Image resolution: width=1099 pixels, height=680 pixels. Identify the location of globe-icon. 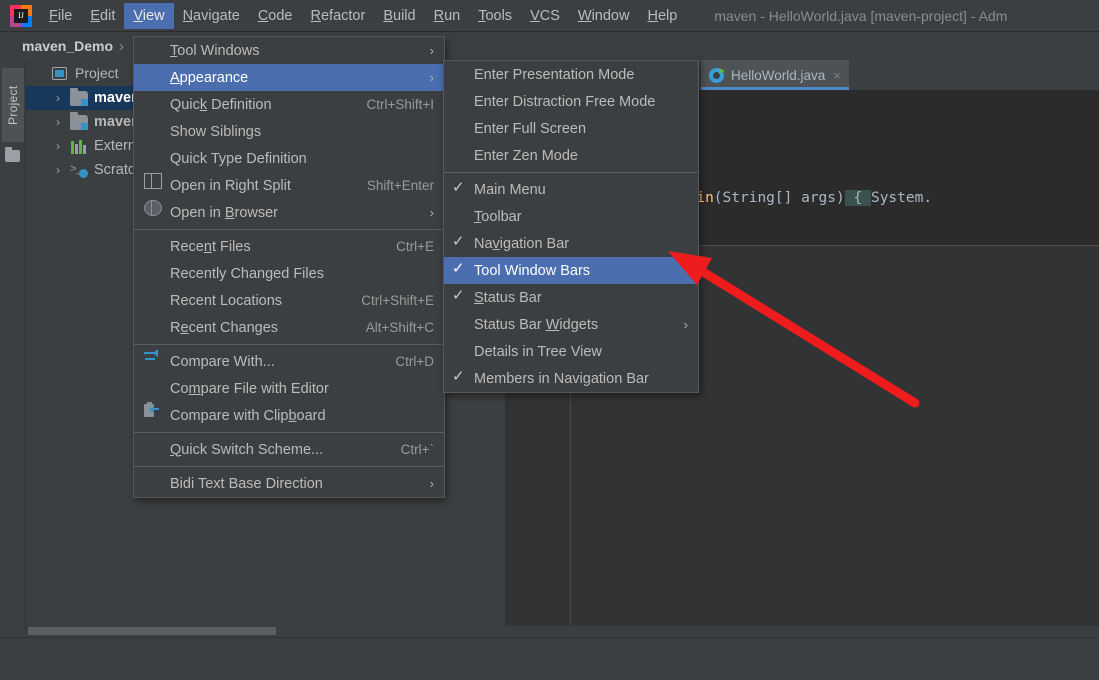
(153, 208).